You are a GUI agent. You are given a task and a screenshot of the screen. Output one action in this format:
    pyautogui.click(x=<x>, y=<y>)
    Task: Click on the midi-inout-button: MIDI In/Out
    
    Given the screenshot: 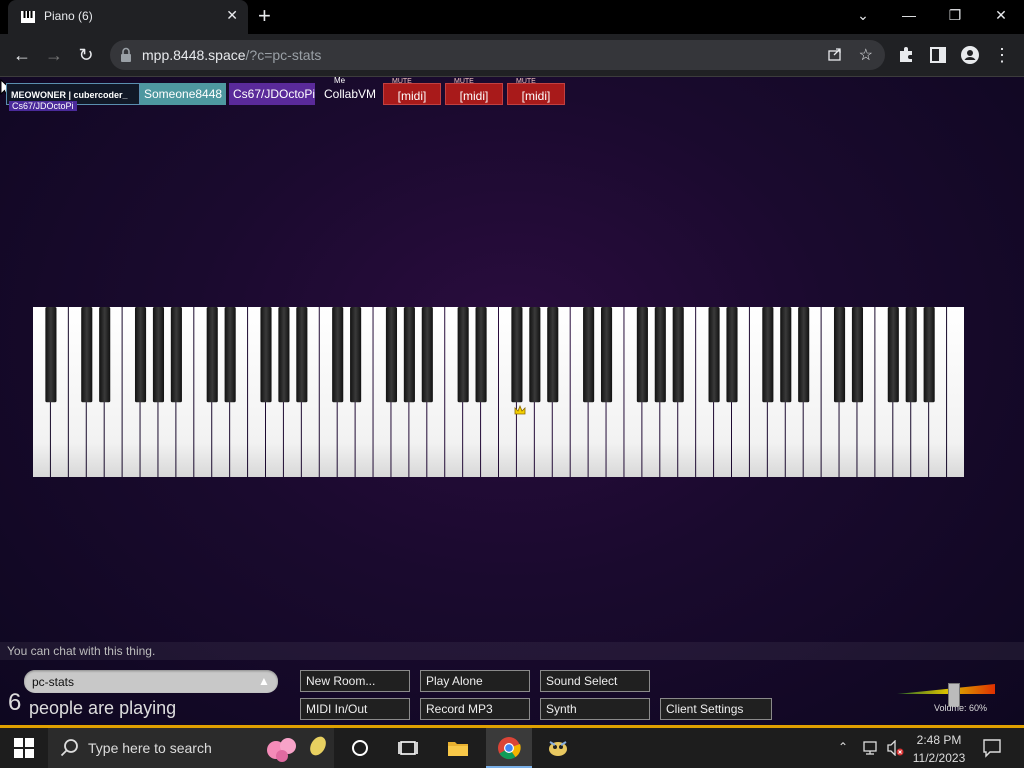 What is the action you would take?
    pyautogui.click(x=355, y=709)
    